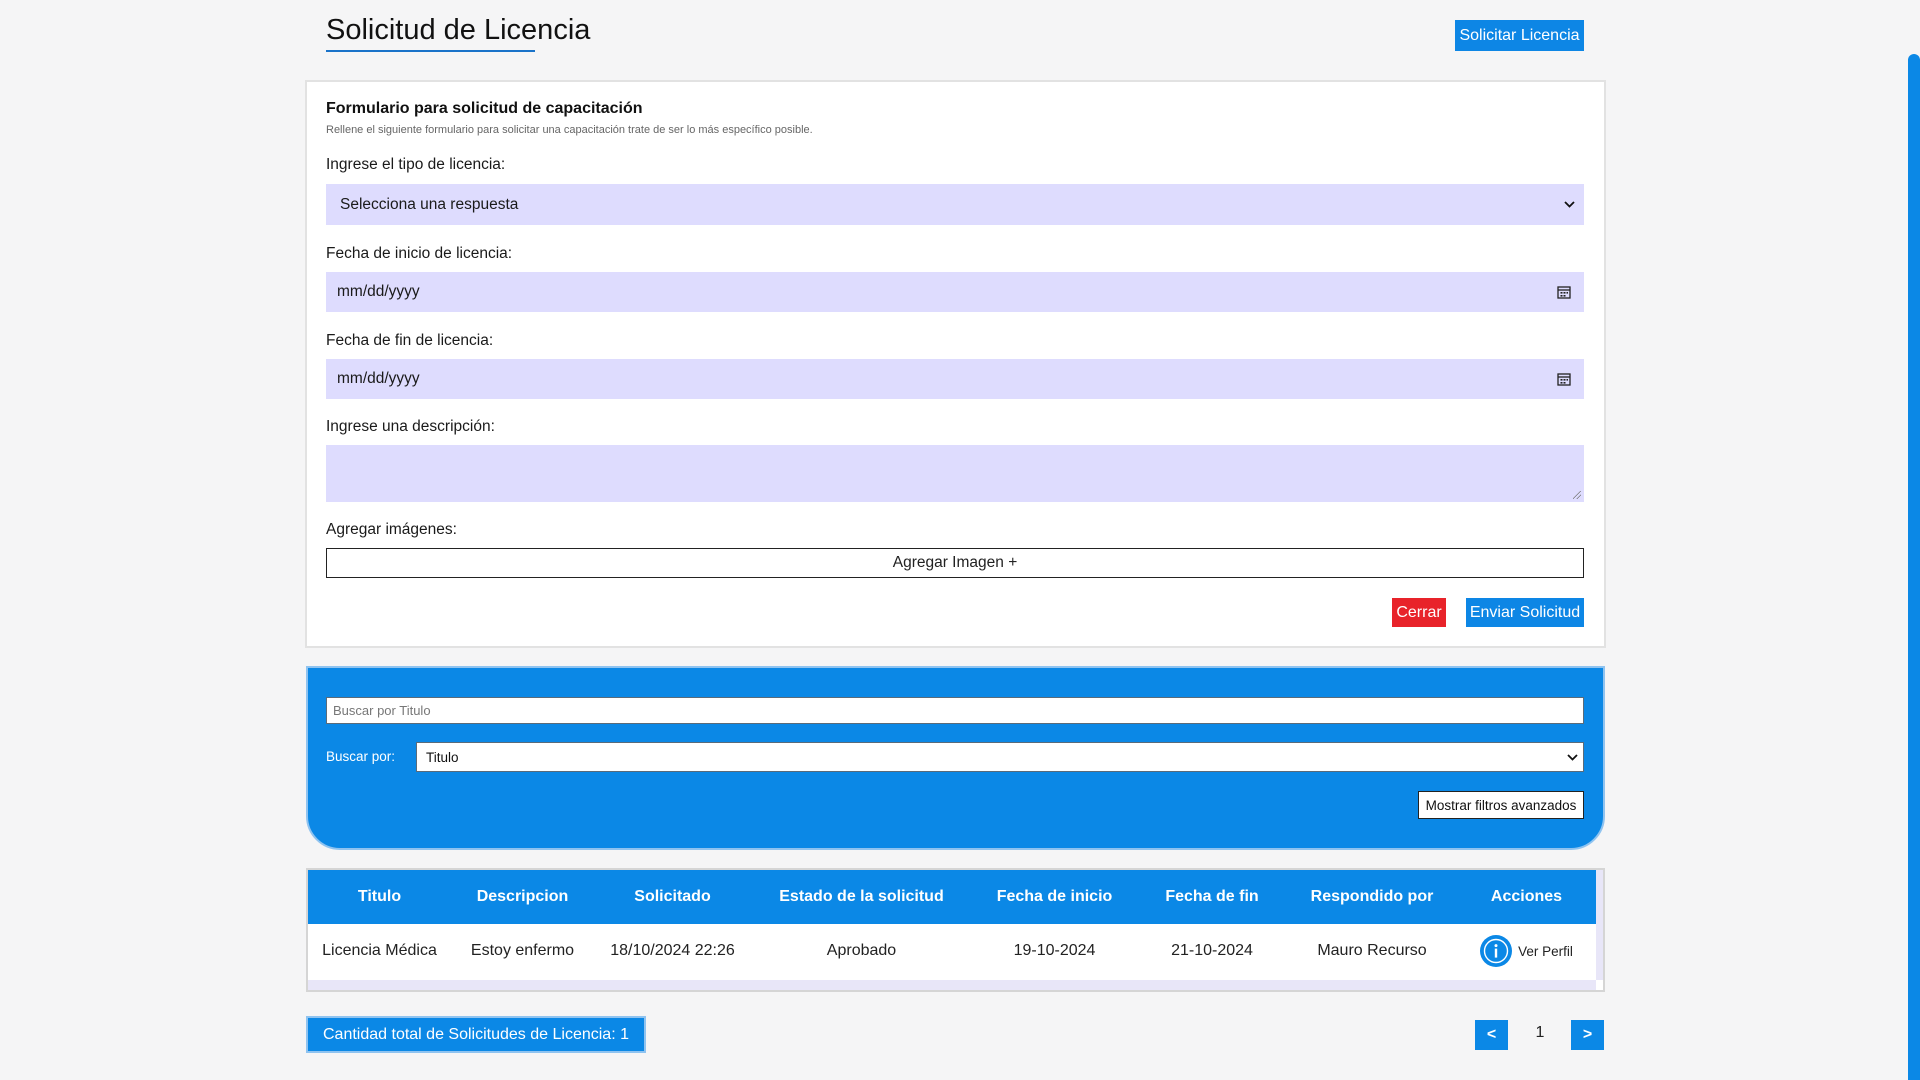 This screenshot has width=1920, height=1080. Describe the element at coordinates (382, 710) in the screenshot. I see `search-placeholder: Buscar por Titulo` at that location.